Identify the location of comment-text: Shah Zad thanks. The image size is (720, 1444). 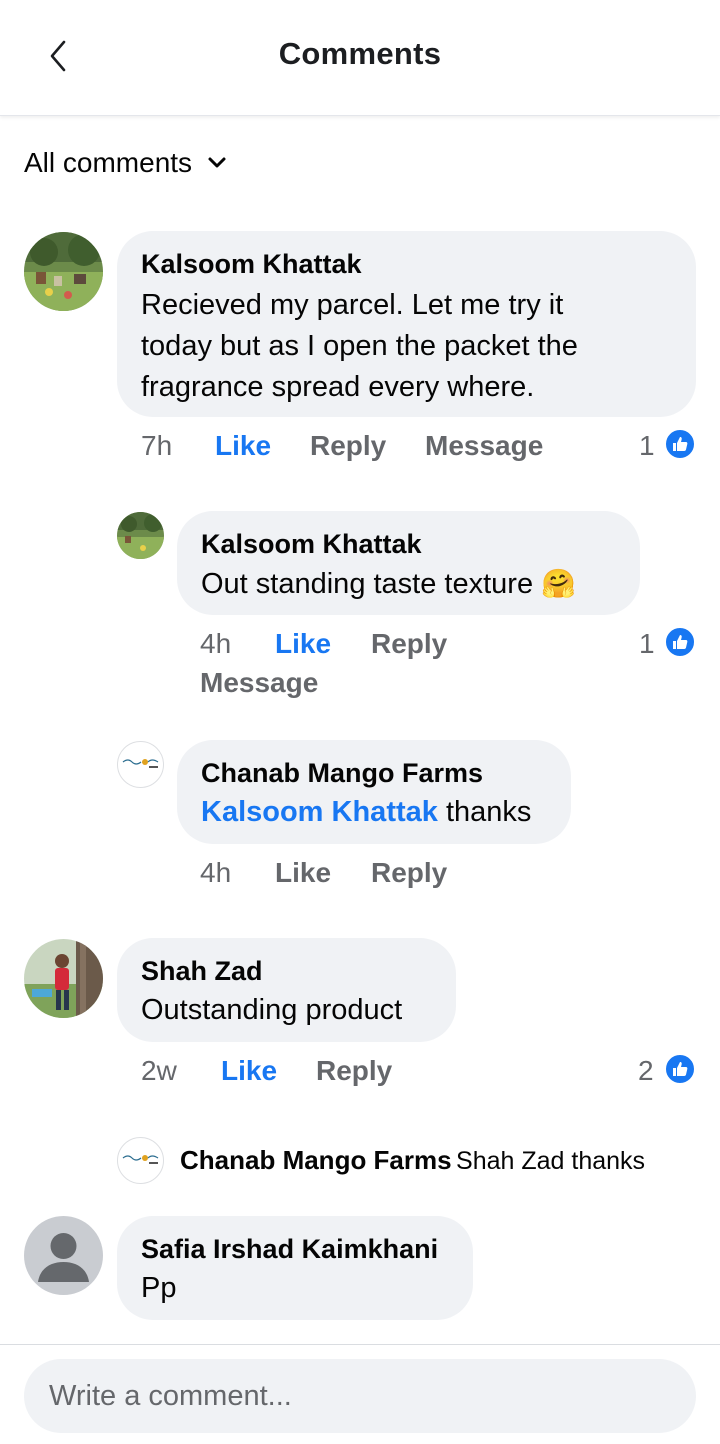
(551, 1161).